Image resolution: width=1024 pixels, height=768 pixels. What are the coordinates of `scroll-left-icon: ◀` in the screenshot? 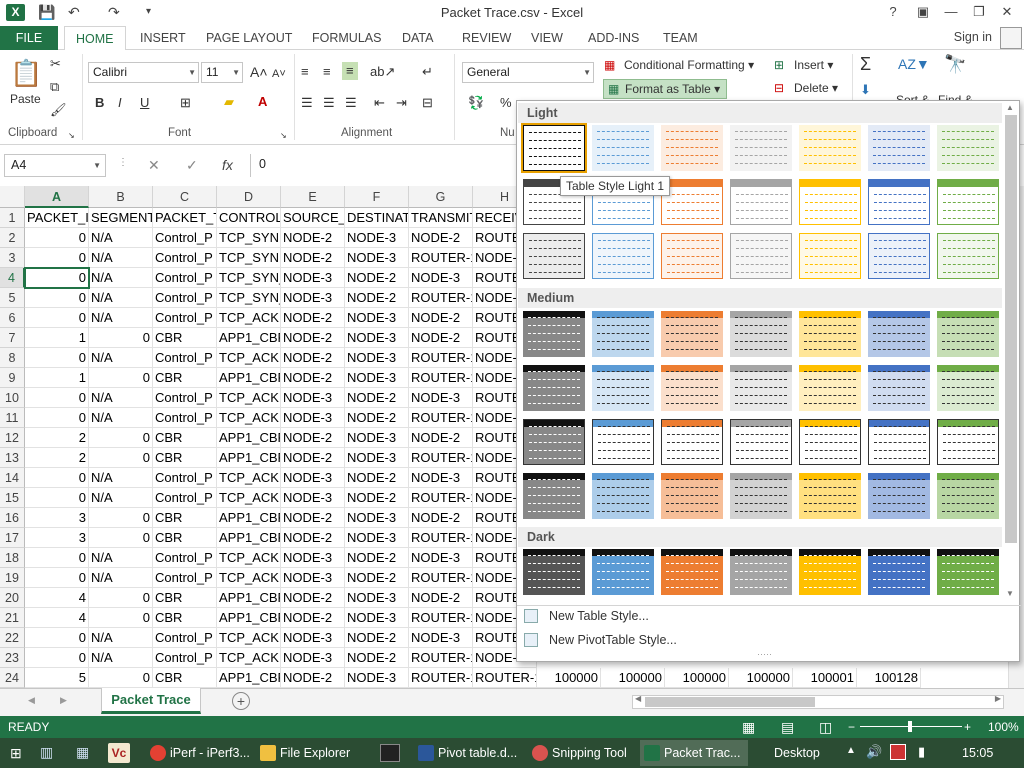 It's located at (638, 698).